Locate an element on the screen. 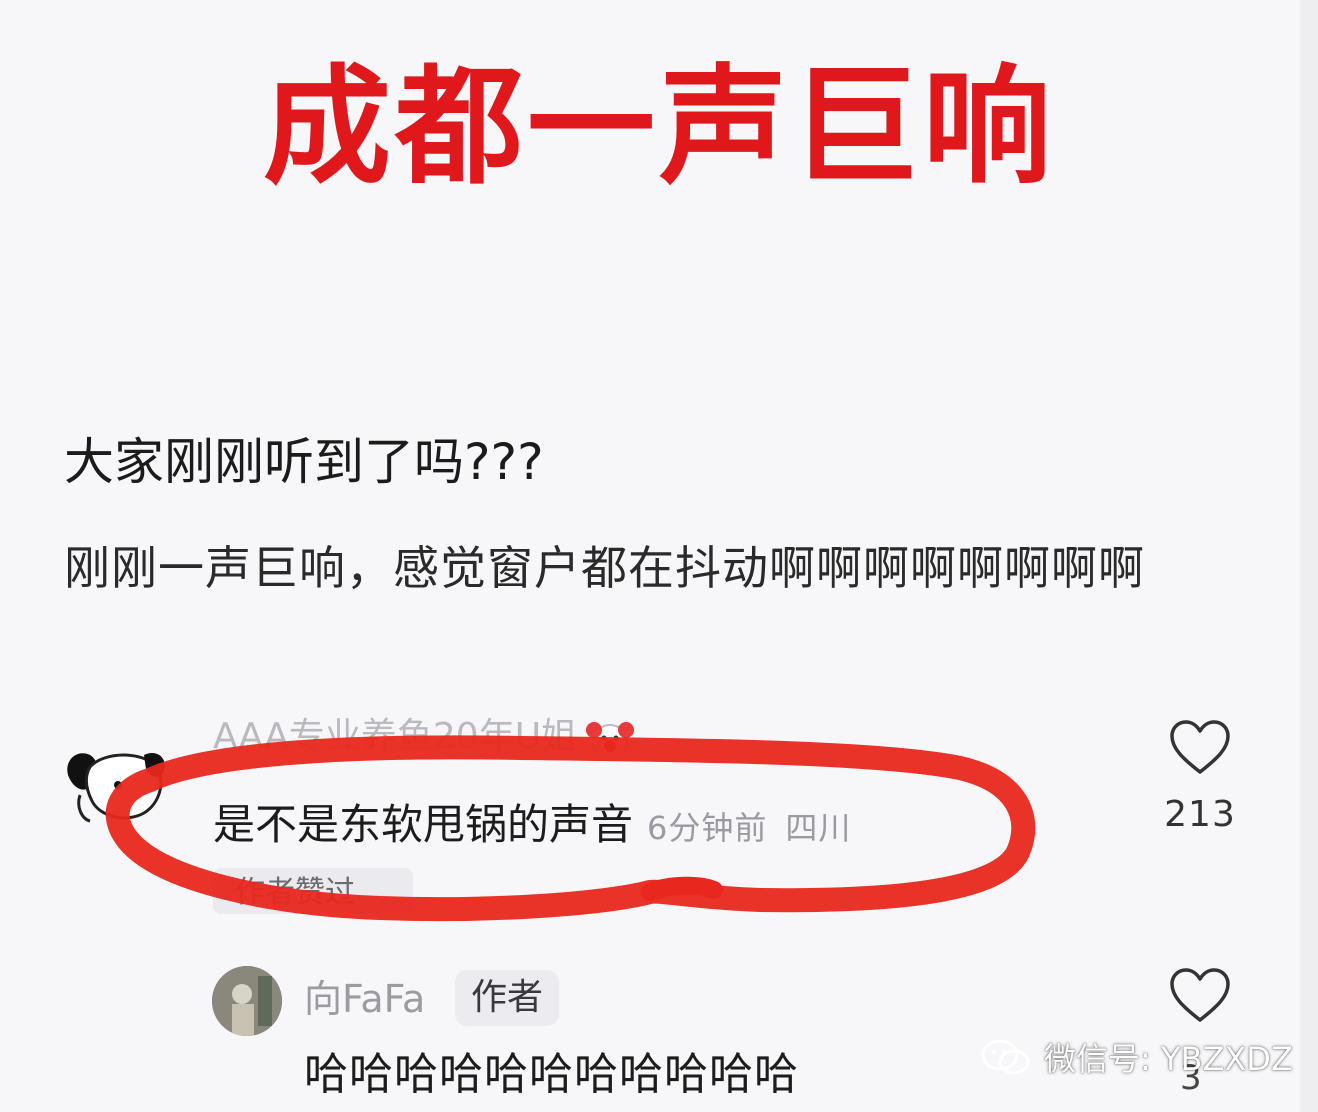  reply-avatar is located at coordinates (247, 1001).